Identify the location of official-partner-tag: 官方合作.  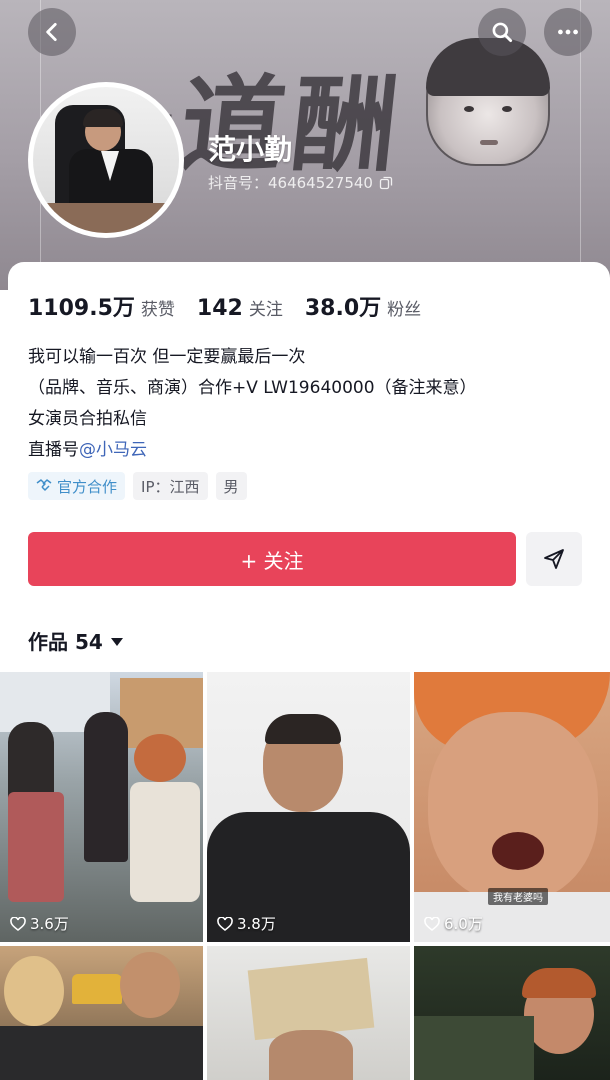
(77, 486).